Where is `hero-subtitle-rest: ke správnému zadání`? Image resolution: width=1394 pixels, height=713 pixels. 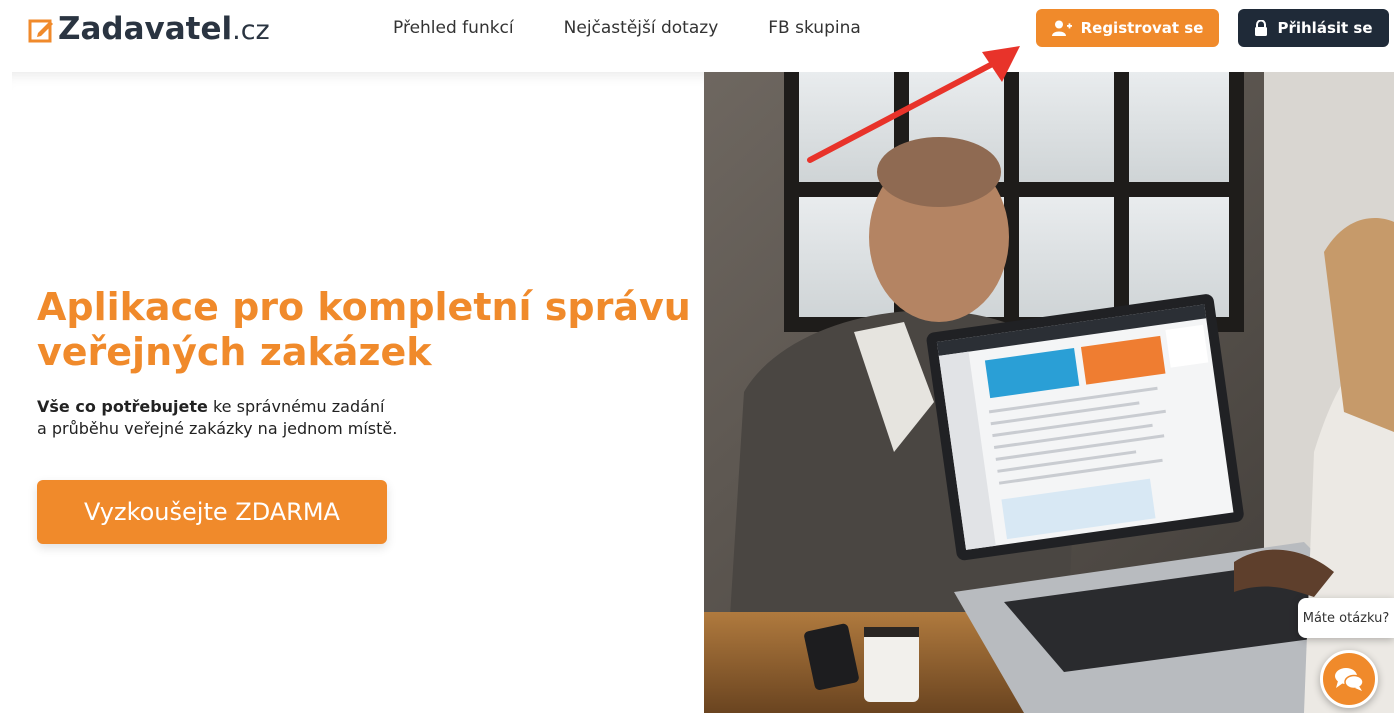 hero-subtitle-rest: ke správnému zadání is located at coordinates (296, 406).